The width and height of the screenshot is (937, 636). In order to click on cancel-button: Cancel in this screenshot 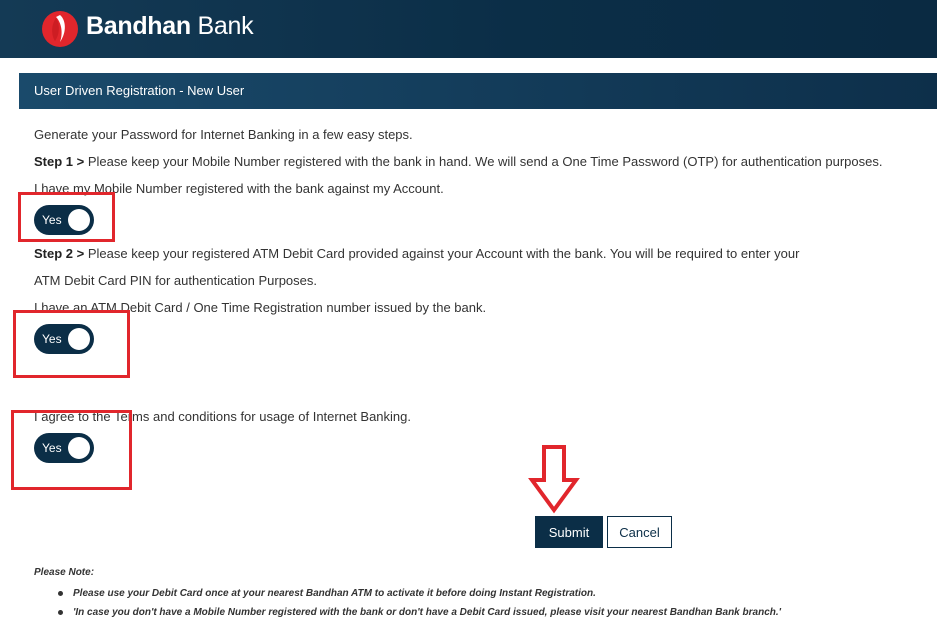, I will do `click(639, 532)`.